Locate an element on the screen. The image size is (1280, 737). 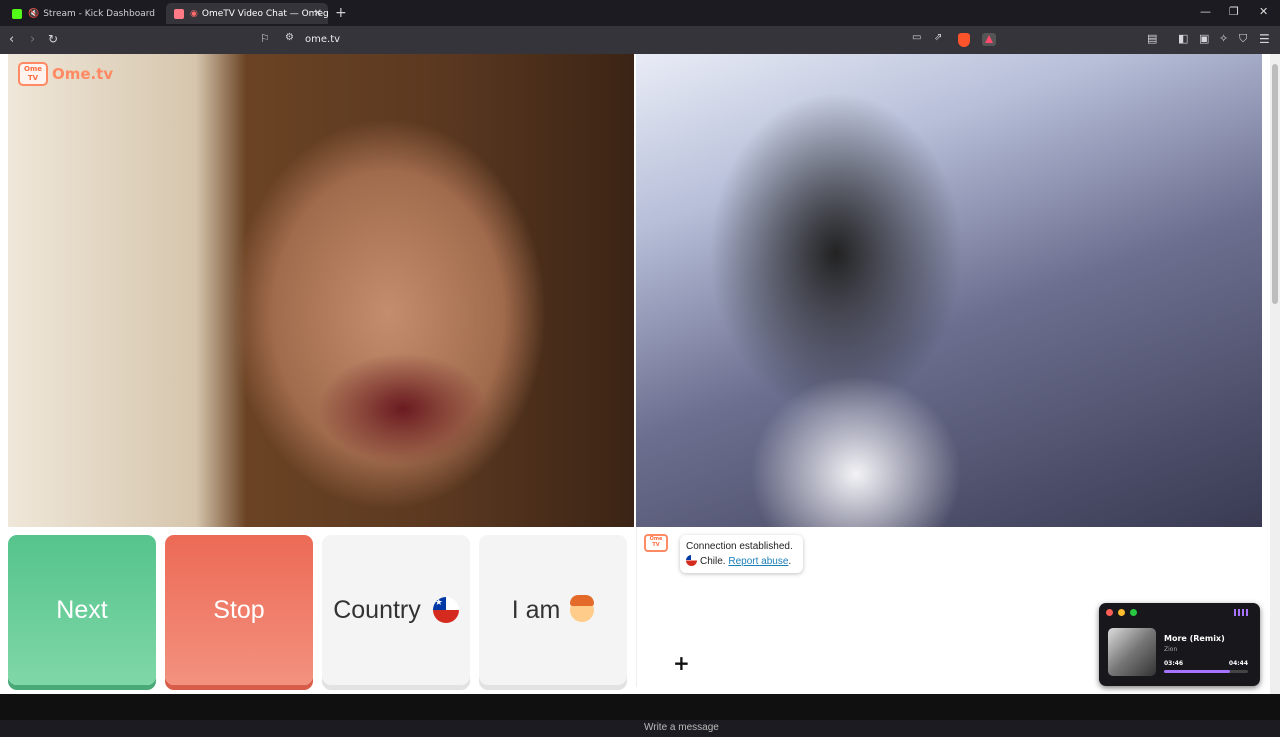
country-name: Chile. is located at coordinates (713, 561).